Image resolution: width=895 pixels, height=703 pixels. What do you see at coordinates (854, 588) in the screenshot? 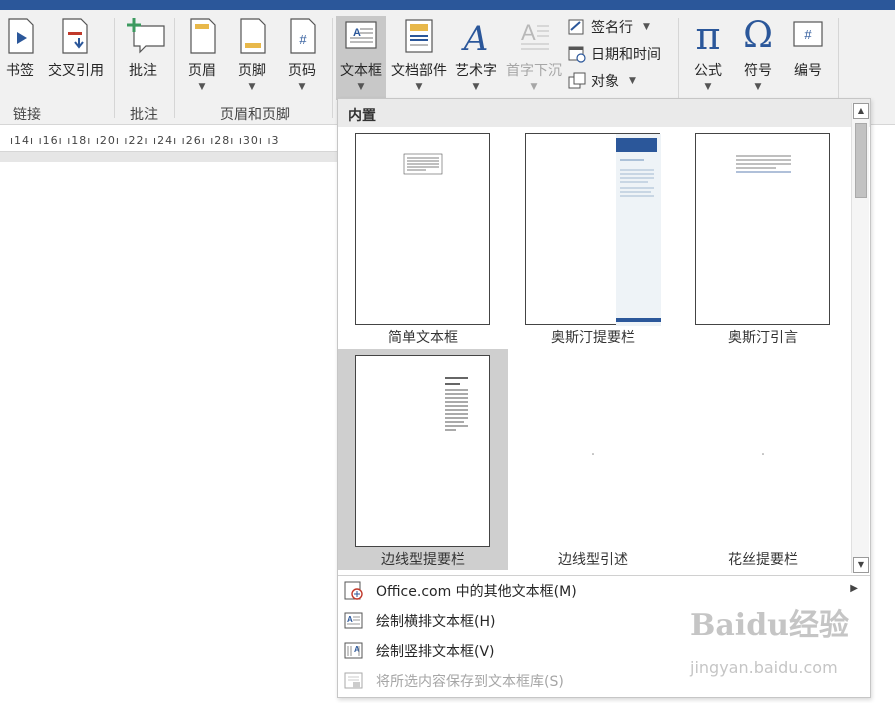
I see `chevron-right-icon: ▶` at bounding box center [854, 588].